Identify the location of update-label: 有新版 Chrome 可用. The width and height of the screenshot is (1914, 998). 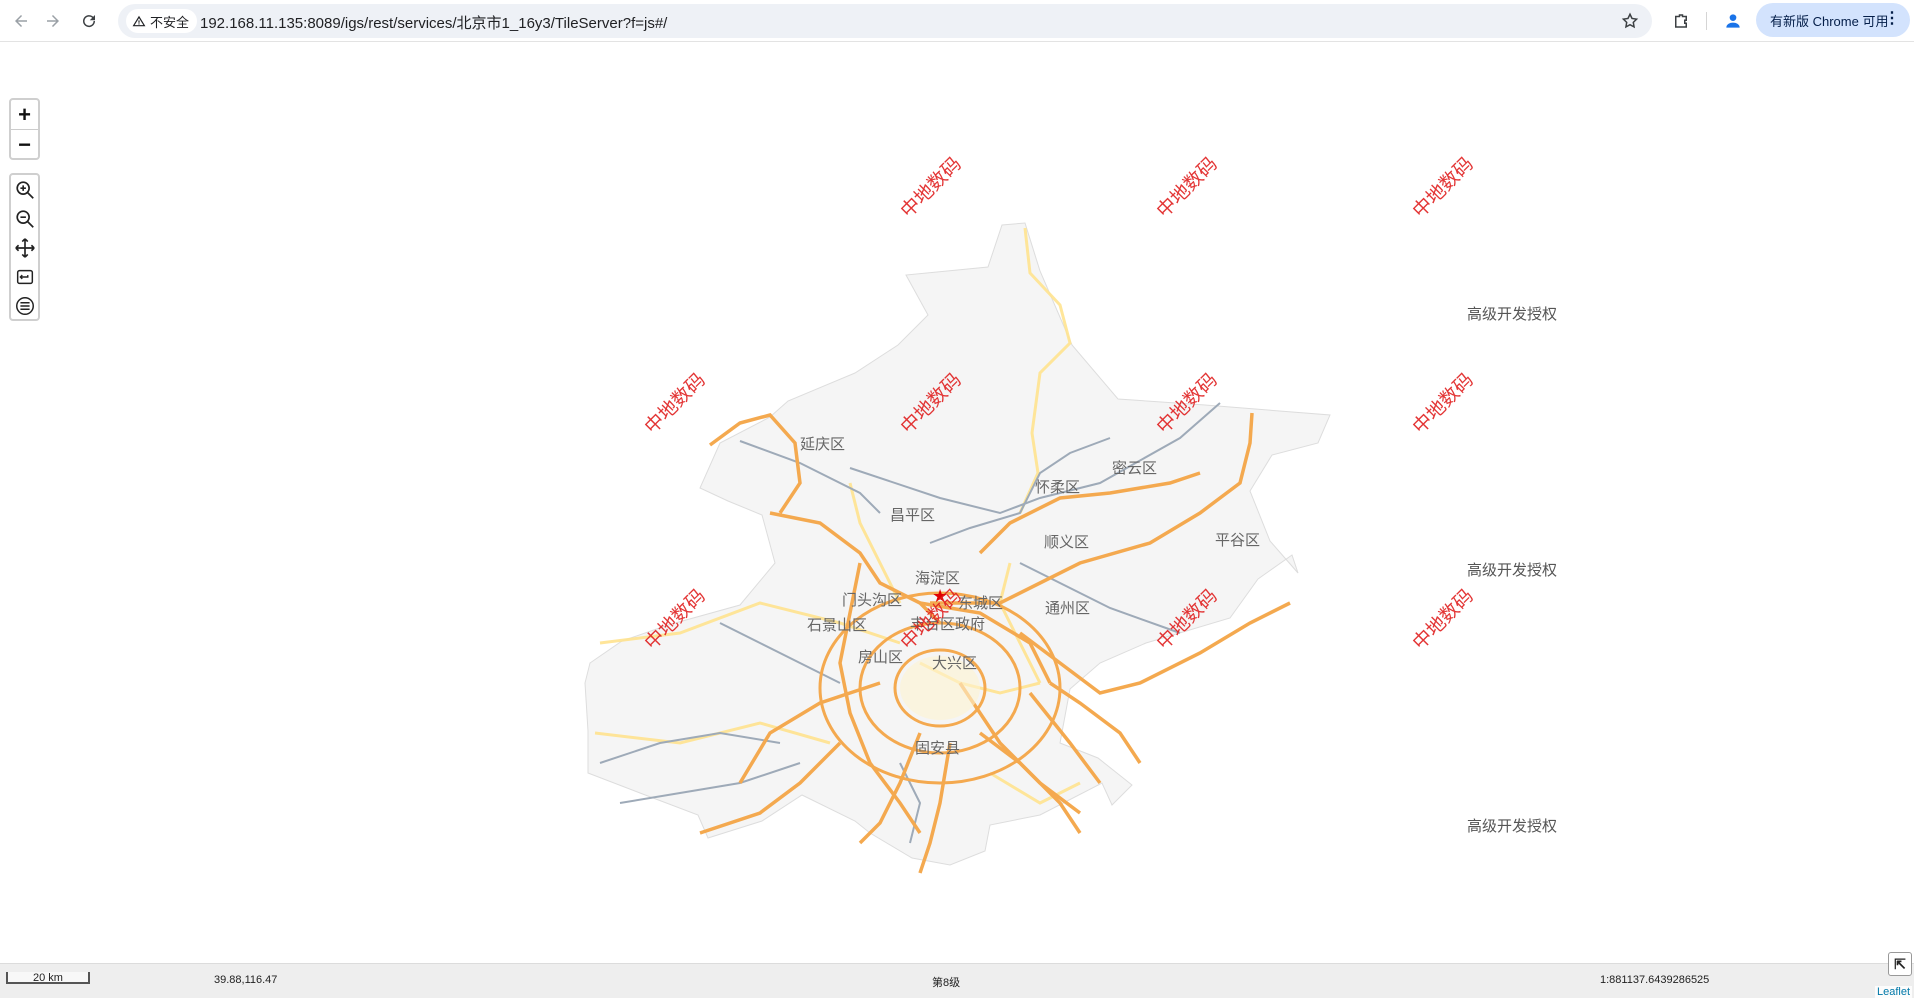
(1829, 21).